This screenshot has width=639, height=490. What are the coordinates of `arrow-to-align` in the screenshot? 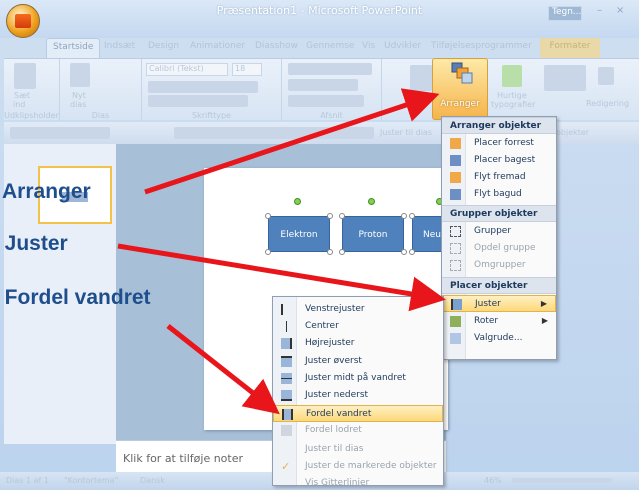 It's located at (281, 277).